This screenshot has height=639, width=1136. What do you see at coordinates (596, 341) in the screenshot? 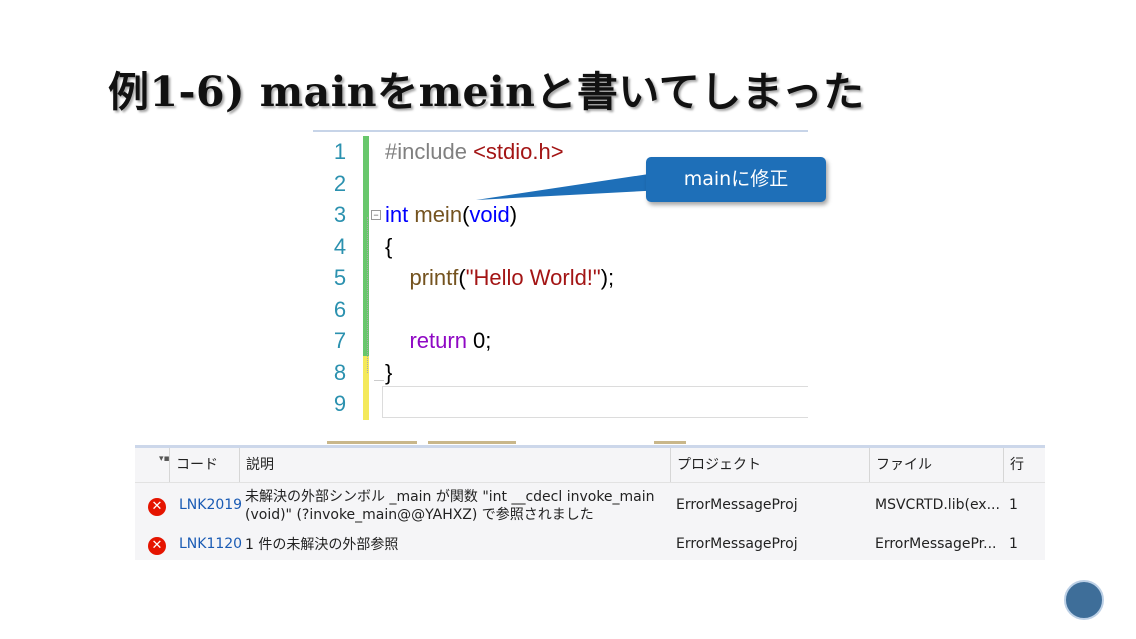
I see `code-line: return 0;` at bounding box center [596, 341].